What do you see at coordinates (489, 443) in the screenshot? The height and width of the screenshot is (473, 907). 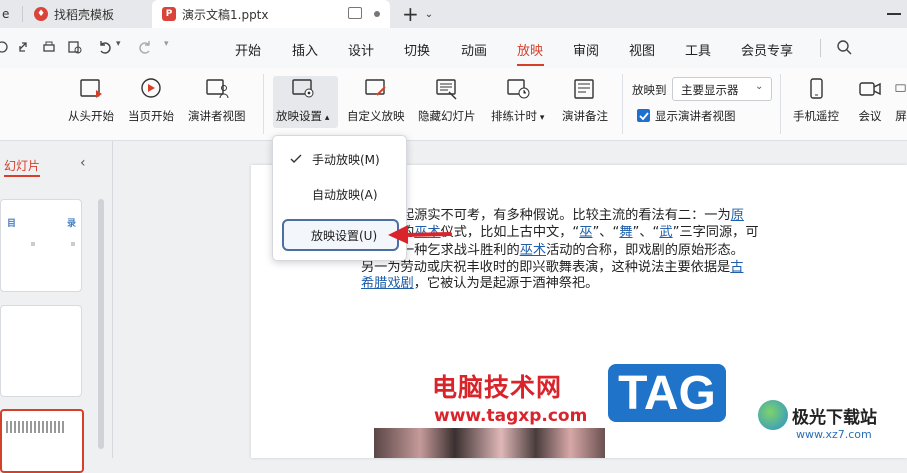 I see `slide-photo` at bounding box center [489, 443].